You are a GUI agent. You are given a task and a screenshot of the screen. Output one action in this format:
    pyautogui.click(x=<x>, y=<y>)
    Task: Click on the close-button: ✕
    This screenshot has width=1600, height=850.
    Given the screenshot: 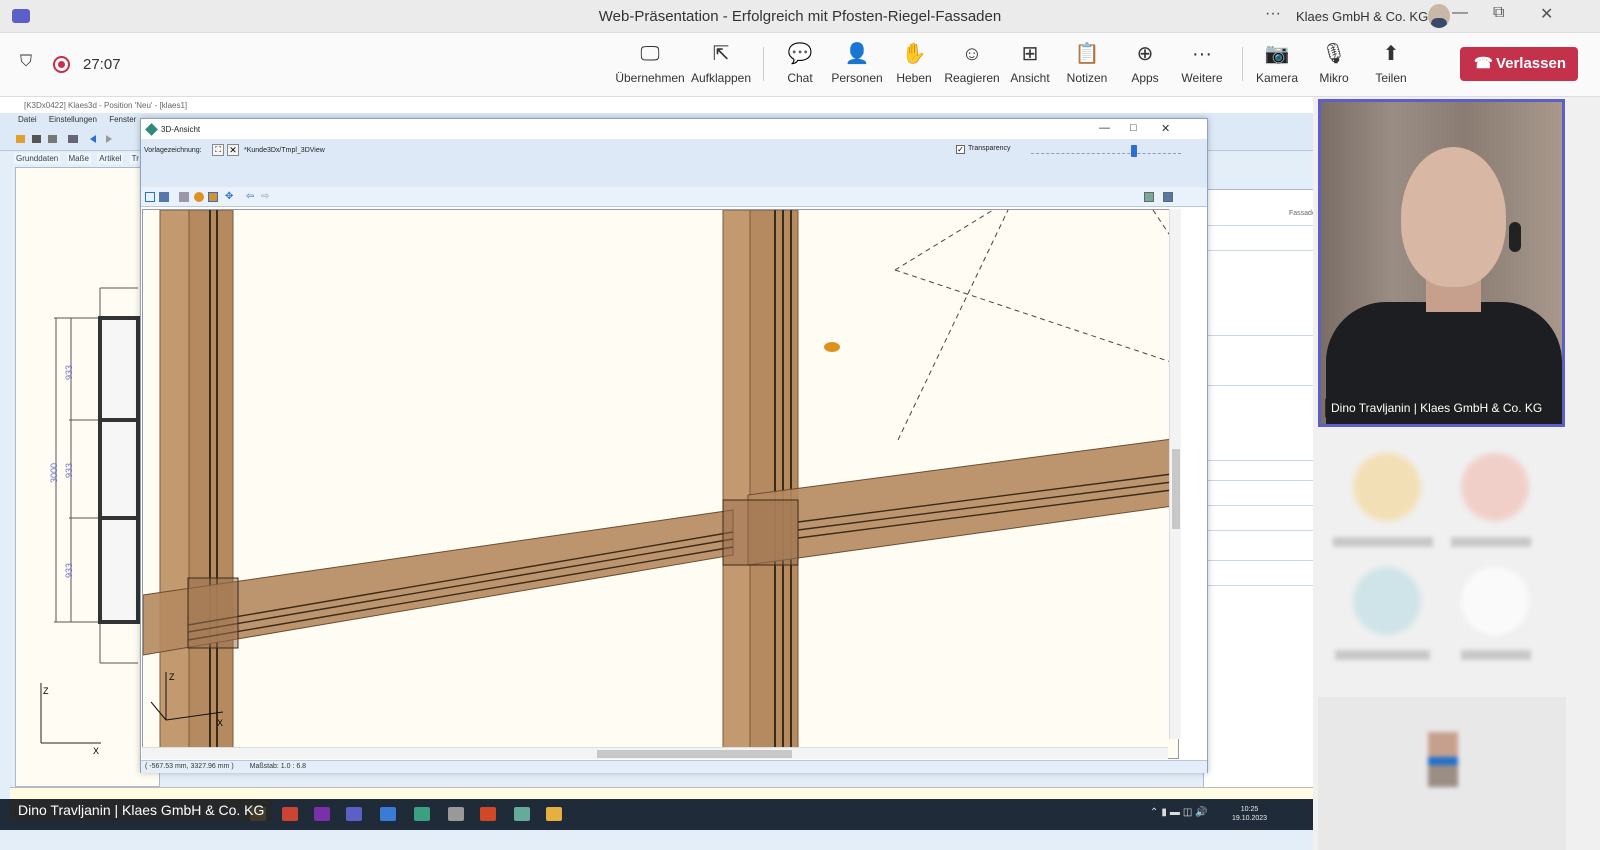 What is the action you would take?
    pyautogui.click(x=1546, y=14)
    